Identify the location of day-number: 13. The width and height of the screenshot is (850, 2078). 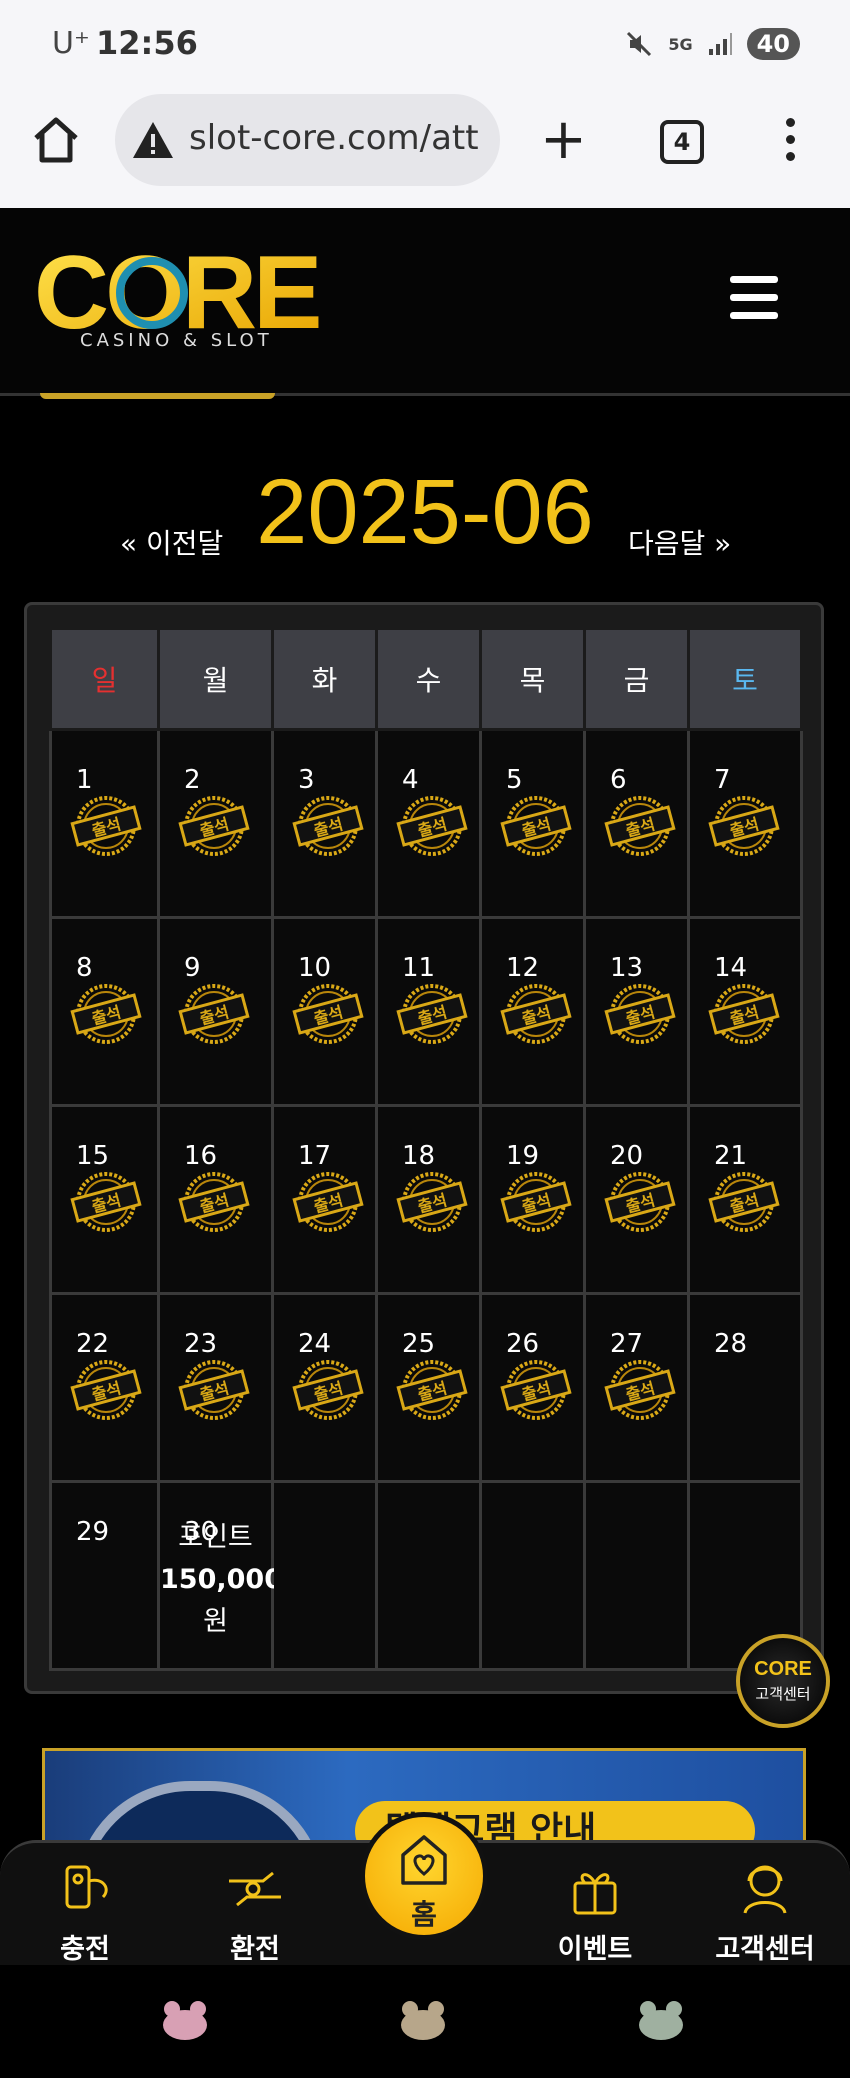
(627, 968).